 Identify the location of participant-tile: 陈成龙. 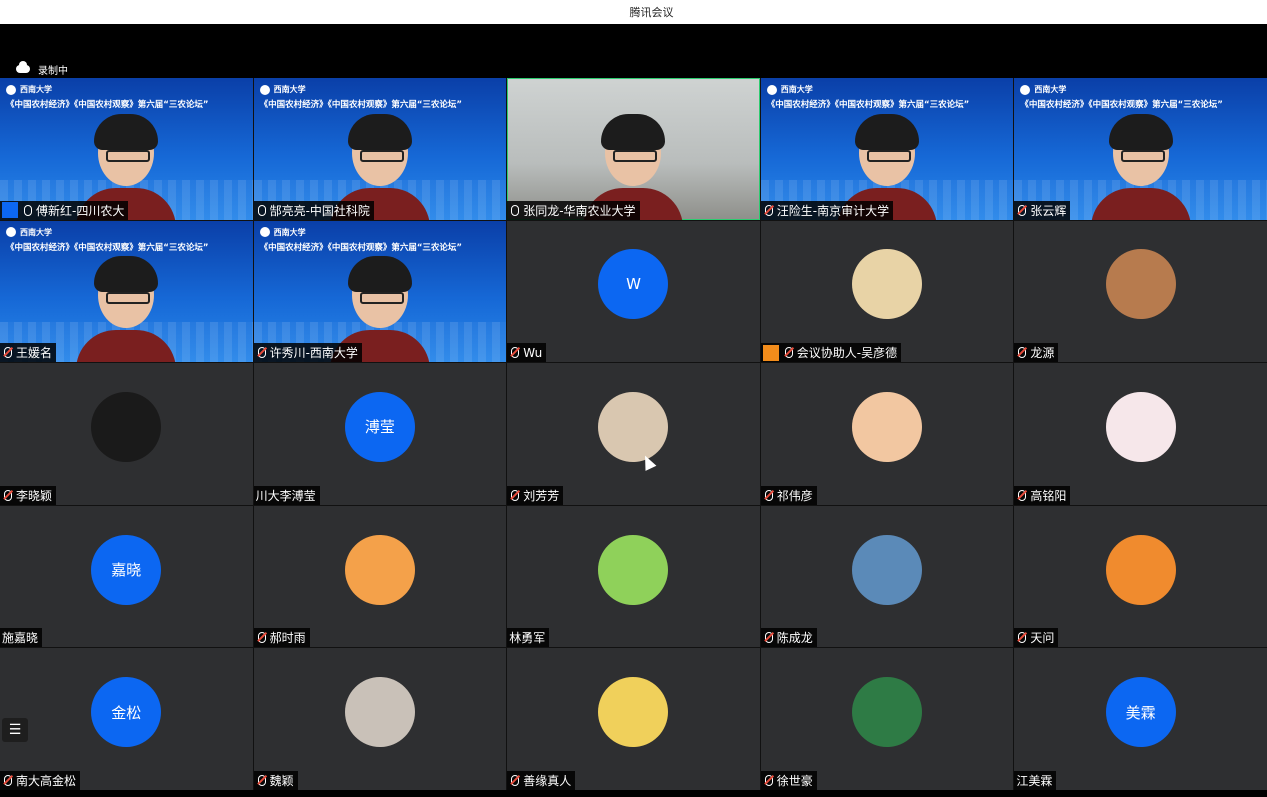
(887, 576).